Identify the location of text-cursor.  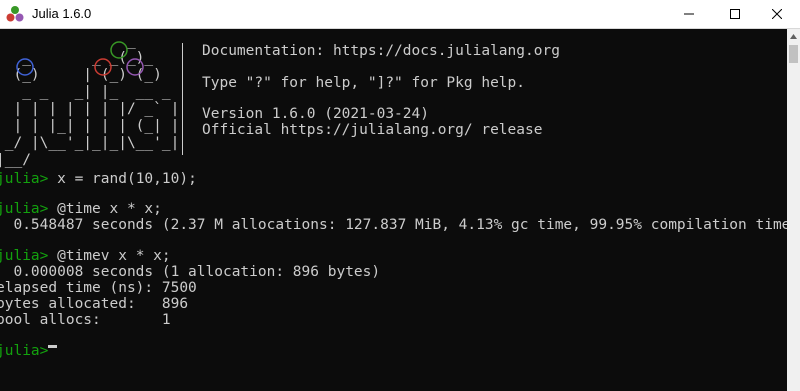
(52, 346).